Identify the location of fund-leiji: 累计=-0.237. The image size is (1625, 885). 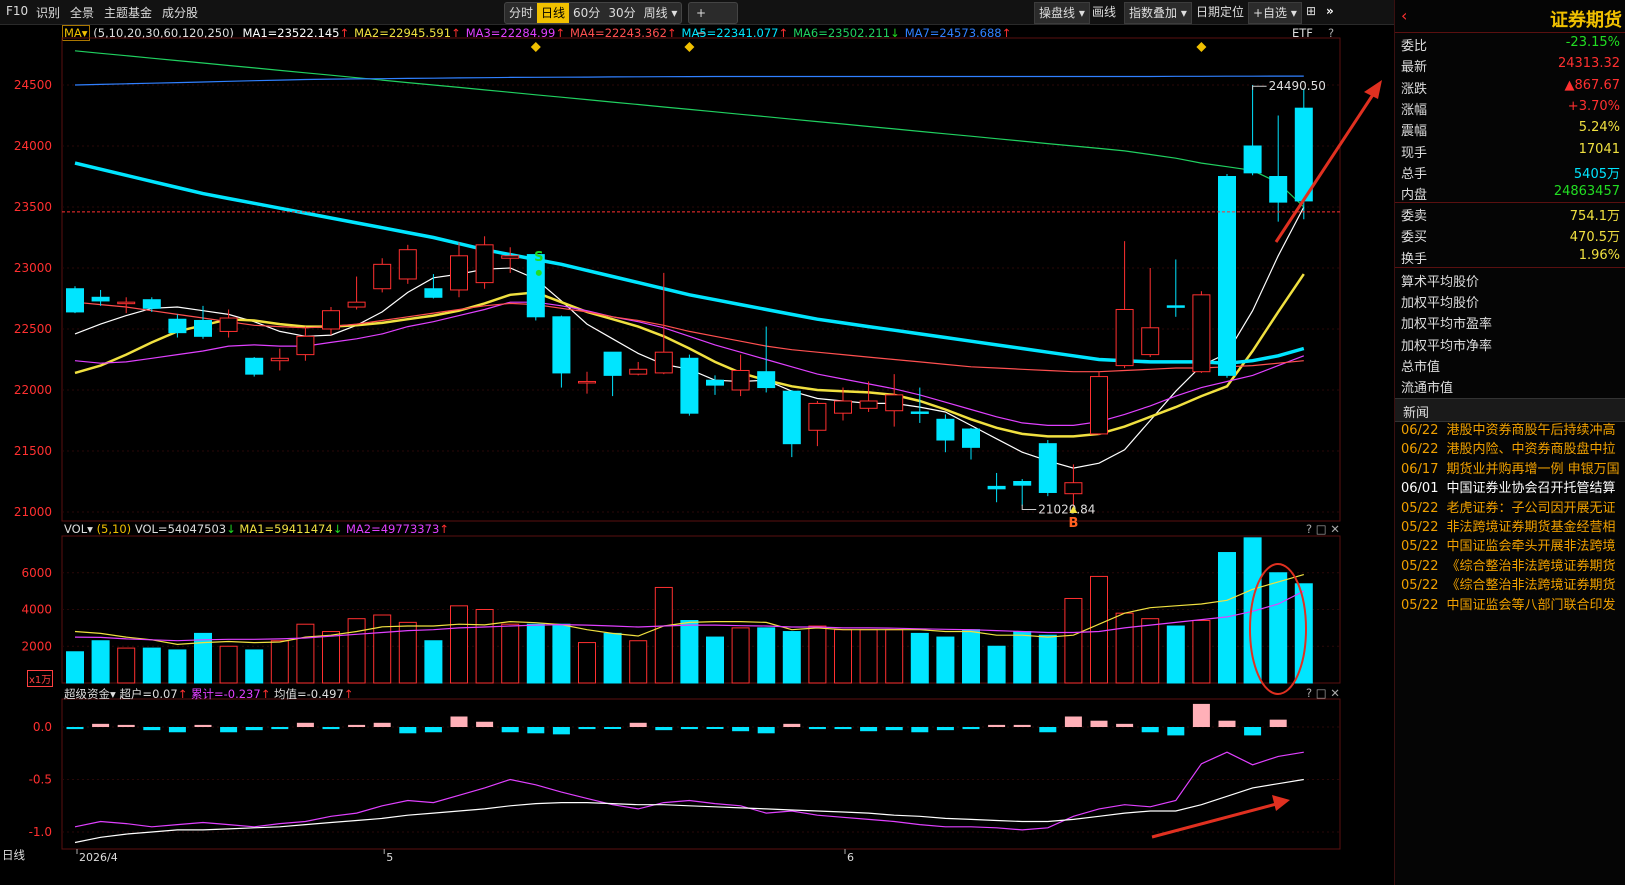
(225, 694).